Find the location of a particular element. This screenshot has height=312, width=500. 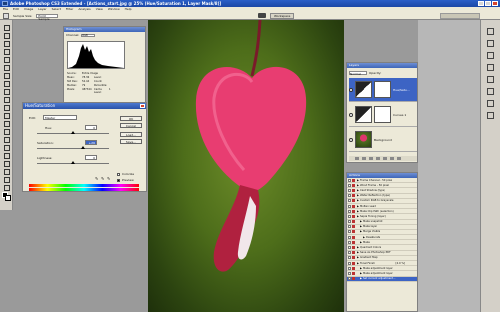

minimize-button is located at coordinates (481, 3).